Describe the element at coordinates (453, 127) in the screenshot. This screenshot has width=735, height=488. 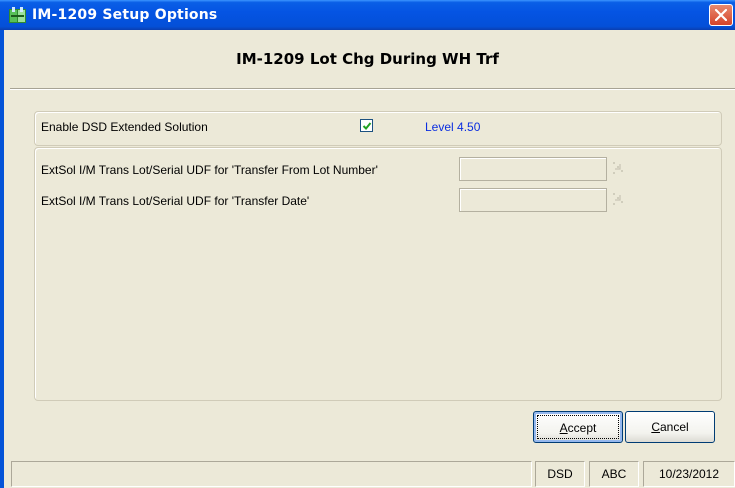
I see `level-label: Level 4.50` at that location.